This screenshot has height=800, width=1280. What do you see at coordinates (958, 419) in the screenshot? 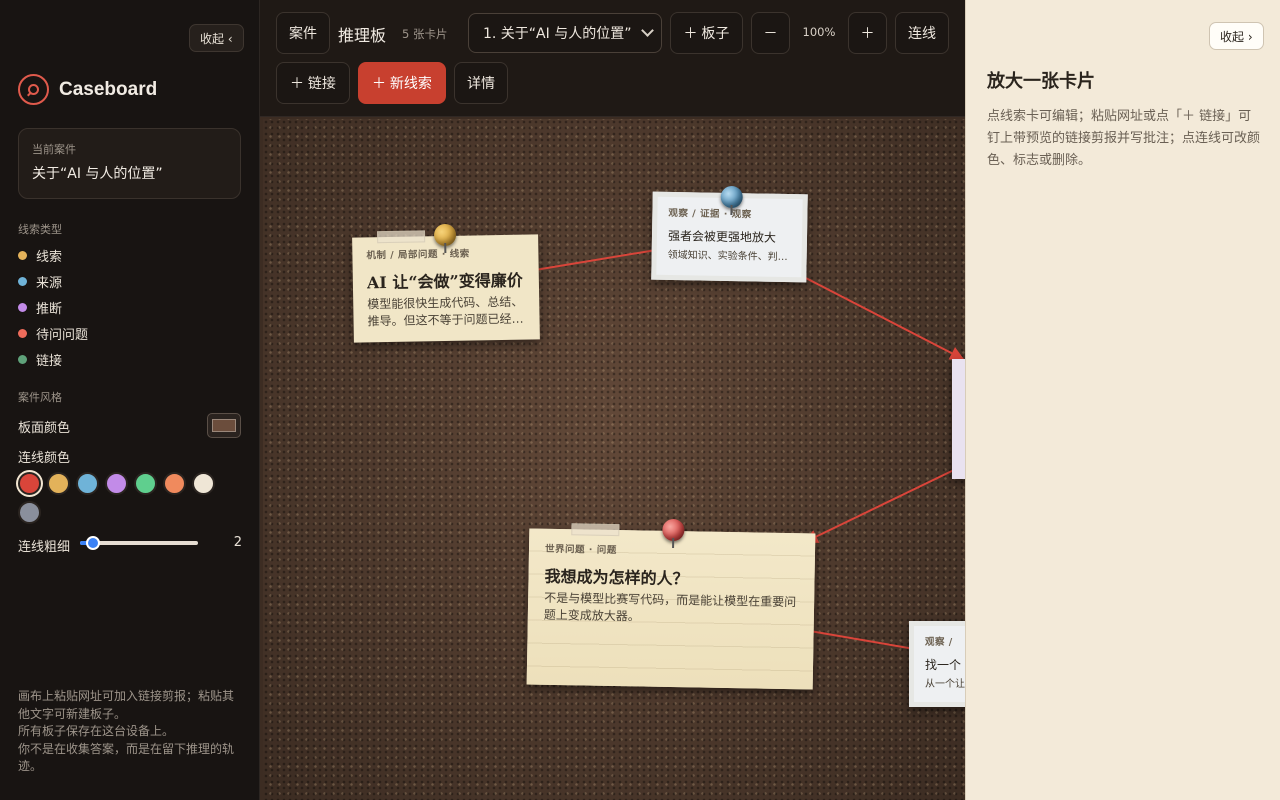
I see `clue-card` at bounding box center [958, 419].